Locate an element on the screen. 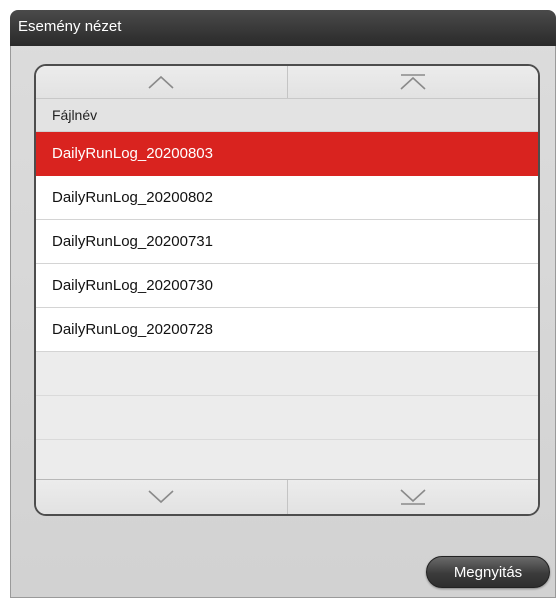 This screenshot has width=556, height=598. open-button: Megnyitás is located at coordinates (488, 572).